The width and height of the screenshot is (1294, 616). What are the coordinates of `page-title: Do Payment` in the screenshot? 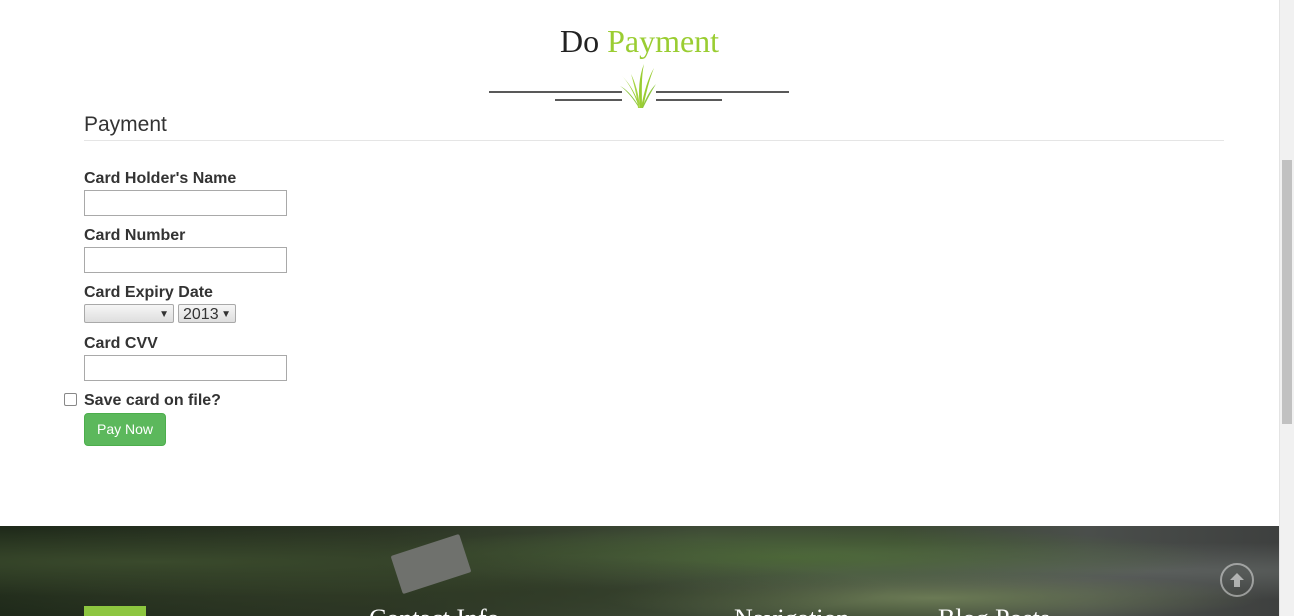 It's located at (639, 41).